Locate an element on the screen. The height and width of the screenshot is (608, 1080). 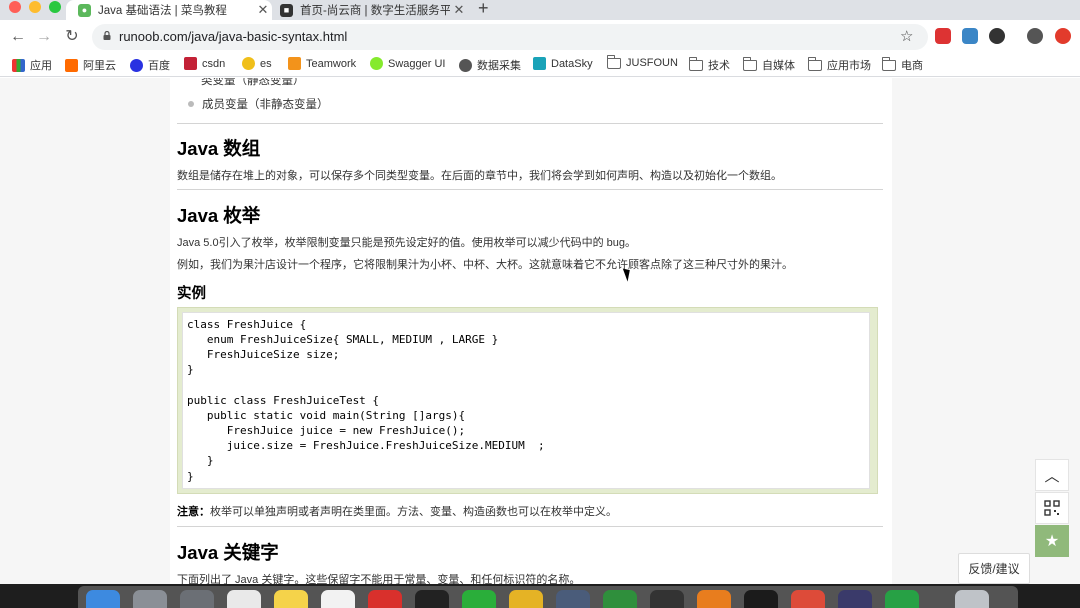
bookmark-label: 百度 is located at coordinates (159, 66).